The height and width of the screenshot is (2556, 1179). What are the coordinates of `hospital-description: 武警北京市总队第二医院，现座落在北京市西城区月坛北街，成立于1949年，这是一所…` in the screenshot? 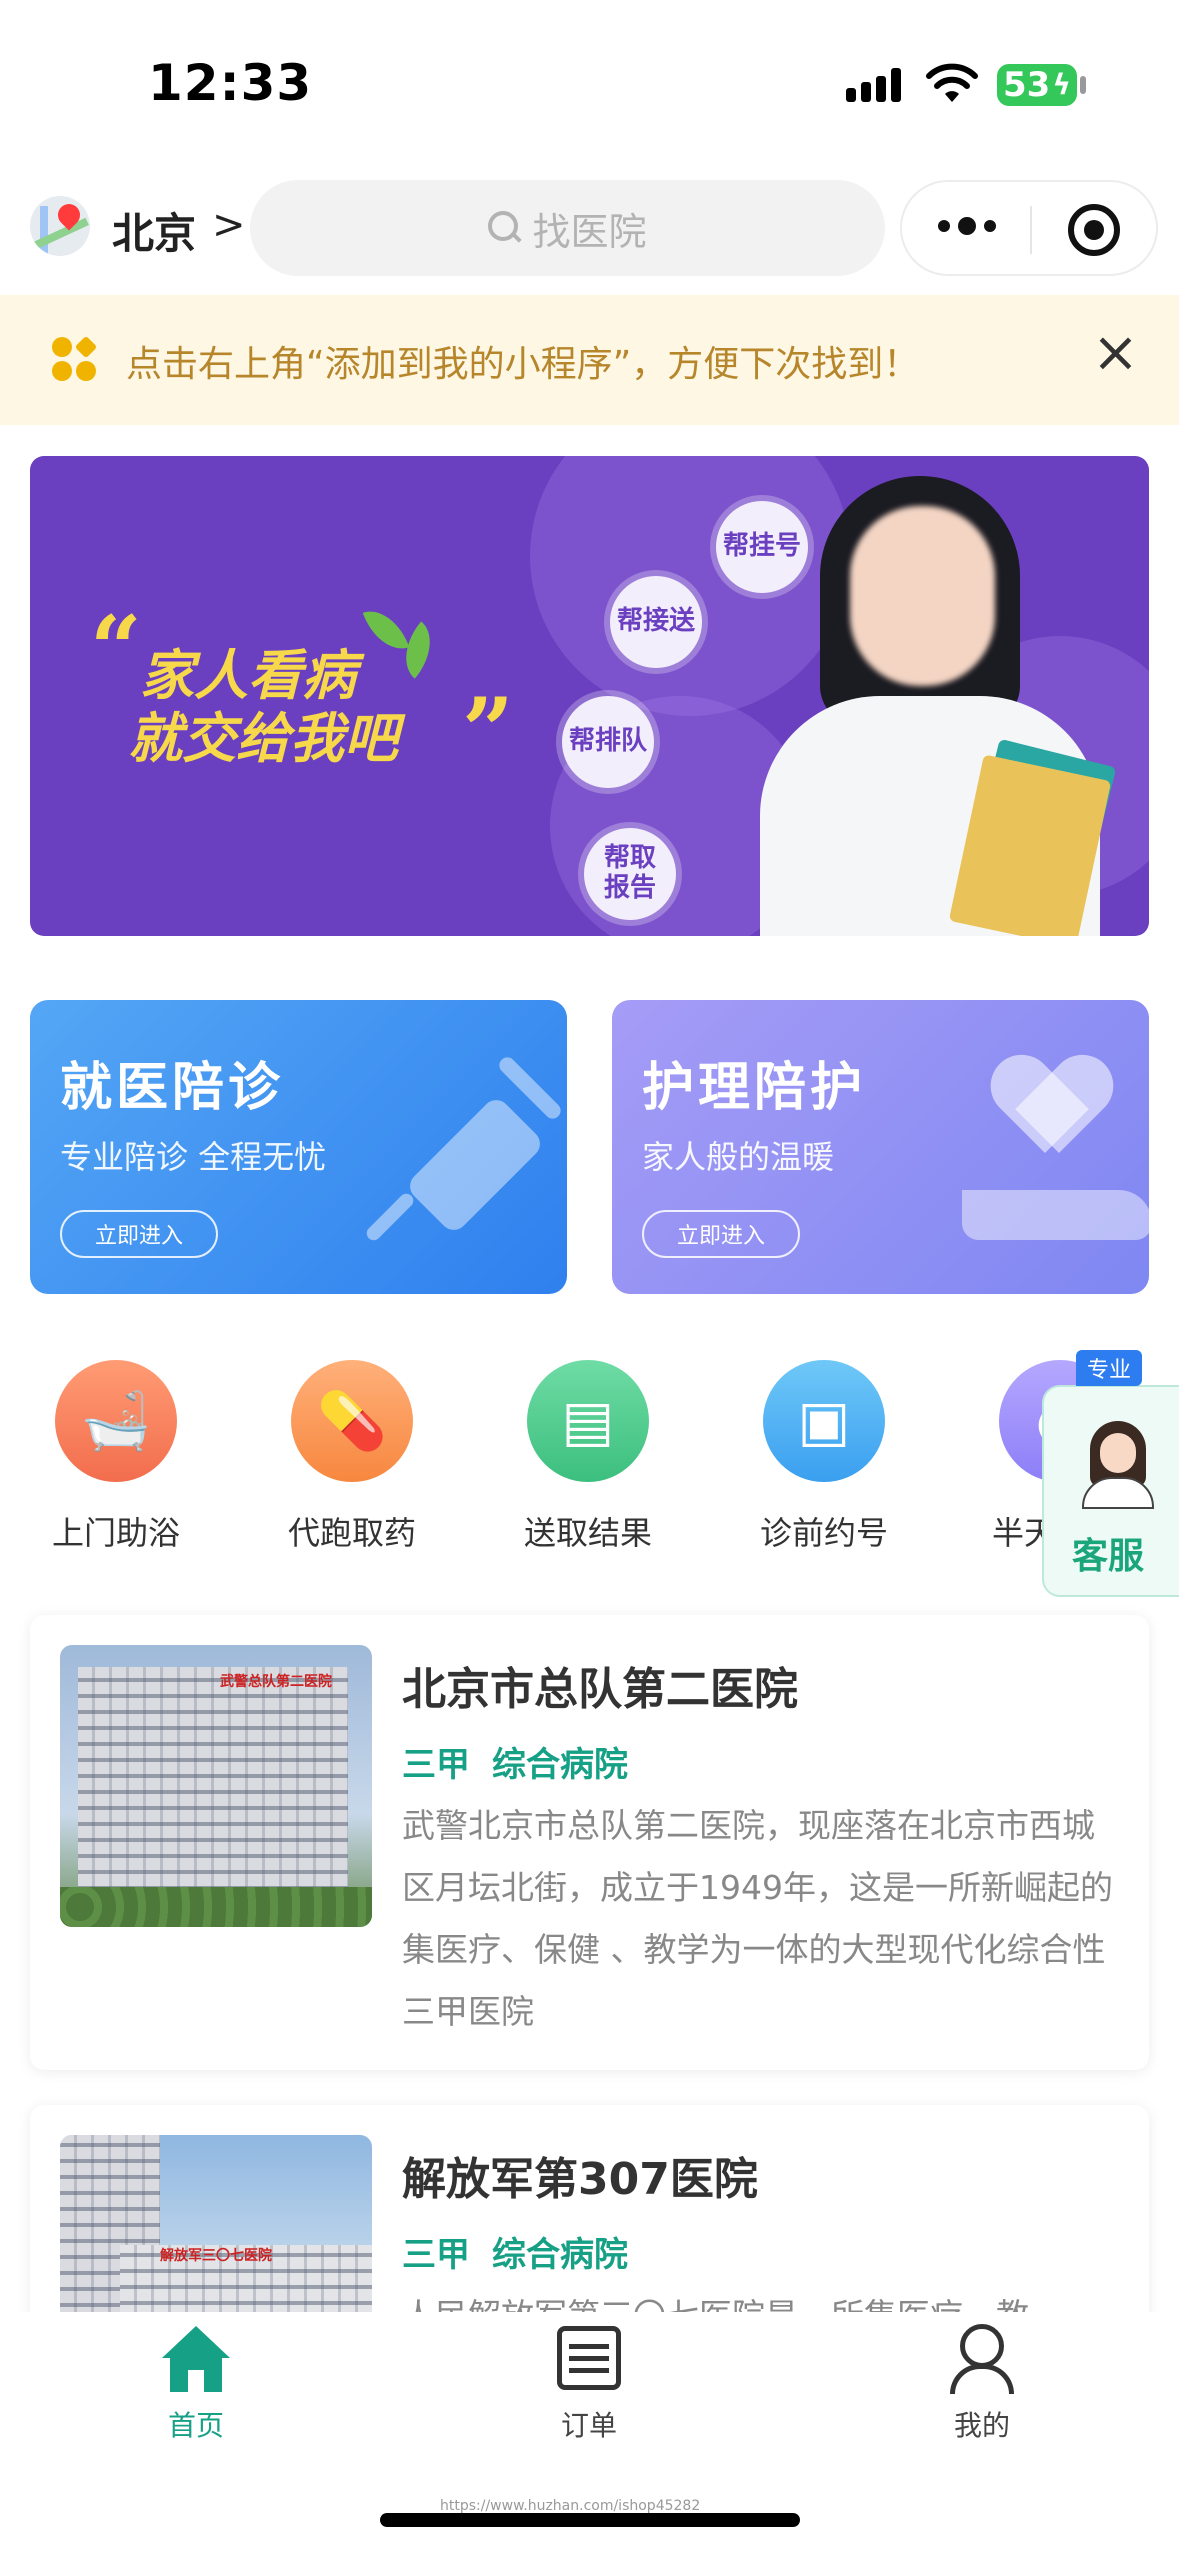 It's located at (757, 1918).